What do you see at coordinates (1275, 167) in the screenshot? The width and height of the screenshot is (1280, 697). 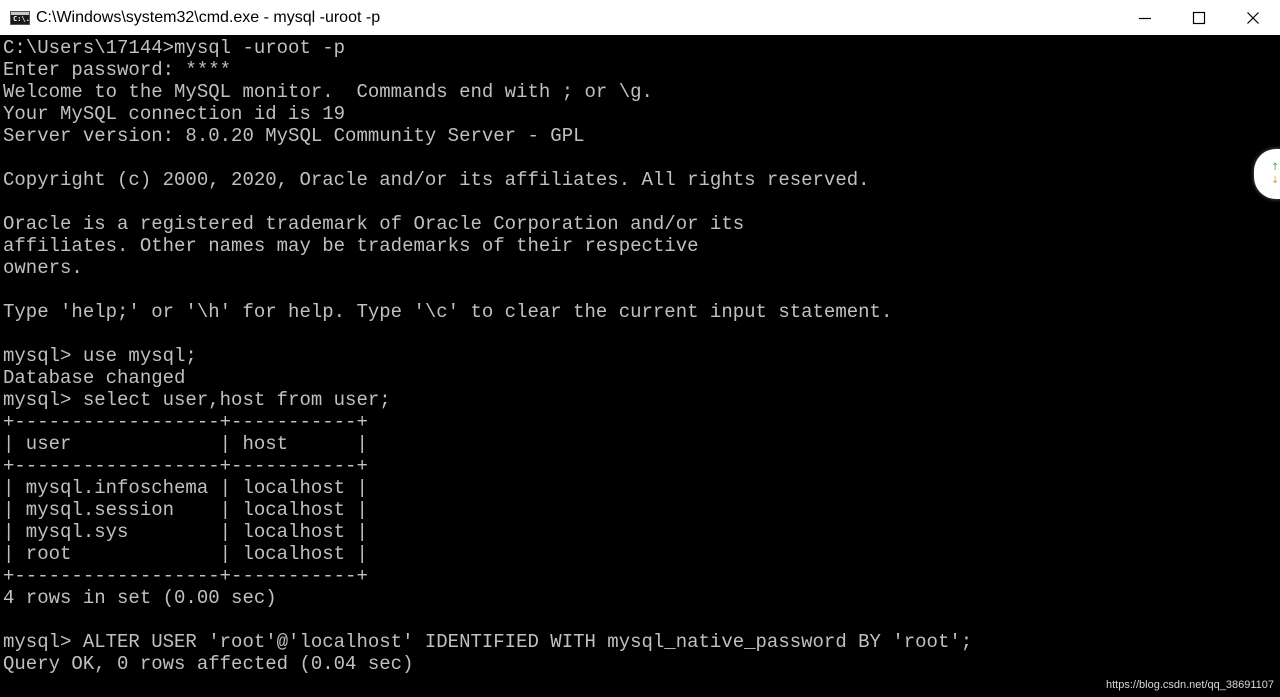 I see `arrow-up-icon: ↑` at bounding box center [1275, 167].